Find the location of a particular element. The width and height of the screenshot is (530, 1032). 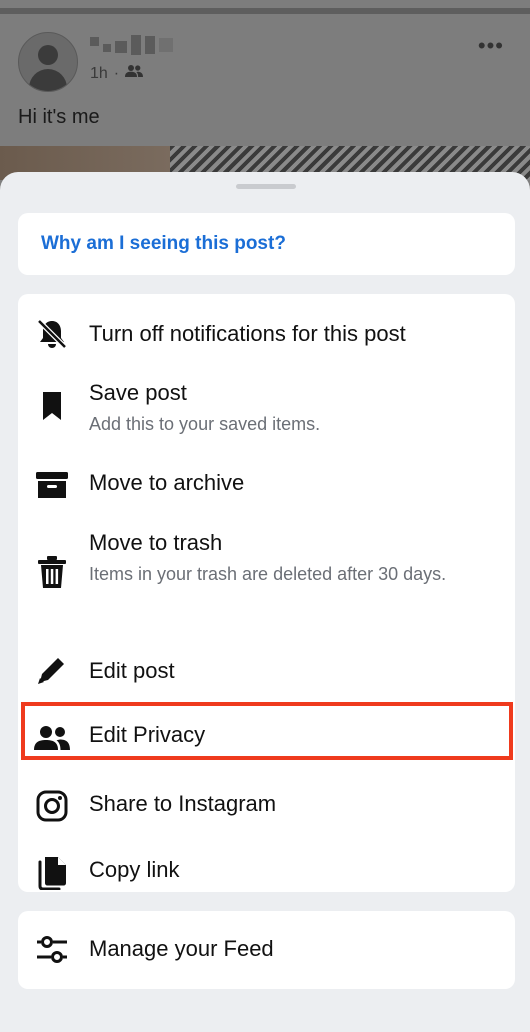

menu-item-edit-privacy: Edit Privacy is located at coordinates (266, 740).